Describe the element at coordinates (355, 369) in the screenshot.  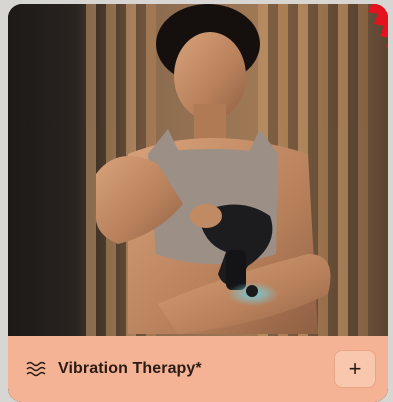
I see `add-button: +` at that location.